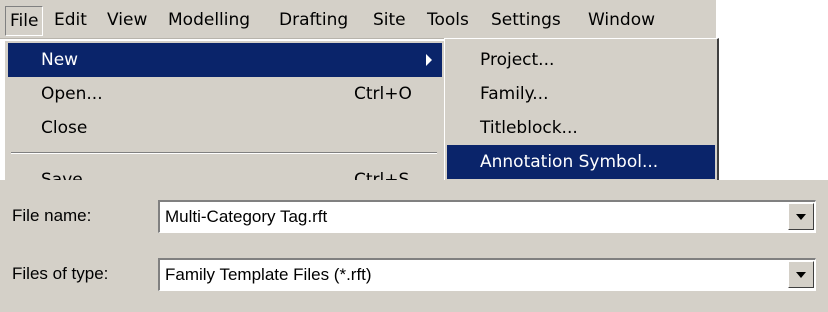 This screenshot has width=828, height=312. What do you see at coordinates (429, 60) in the screenshot?
I see `triangle-right-icon` at bounding box center [429, 60].